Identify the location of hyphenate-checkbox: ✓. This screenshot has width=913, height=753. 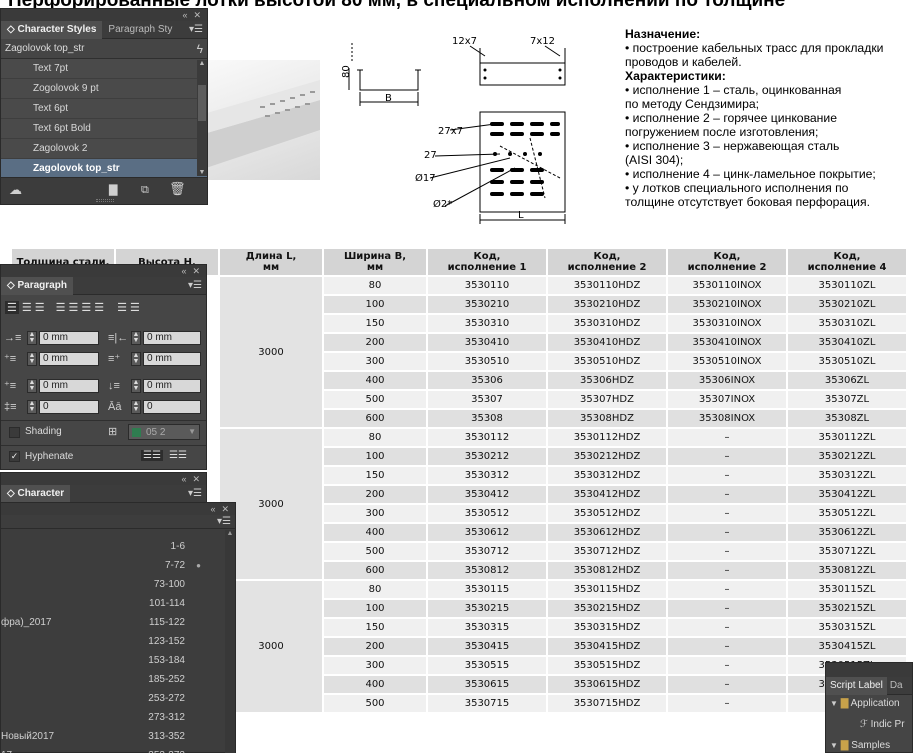
(14, 456).